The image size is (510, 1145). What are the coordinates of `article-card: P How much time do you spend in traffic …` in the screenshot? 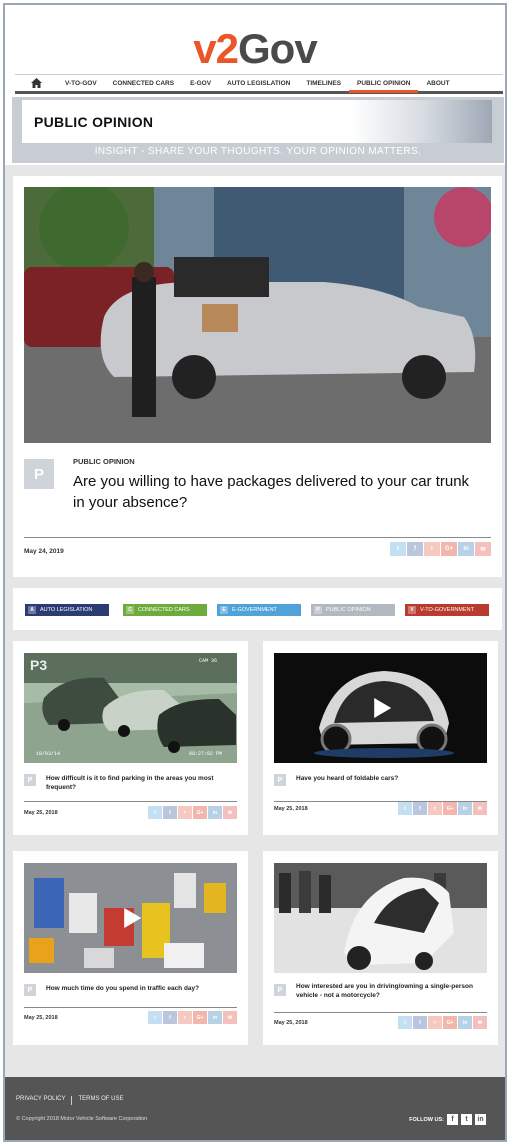 It's located at (130, 948).